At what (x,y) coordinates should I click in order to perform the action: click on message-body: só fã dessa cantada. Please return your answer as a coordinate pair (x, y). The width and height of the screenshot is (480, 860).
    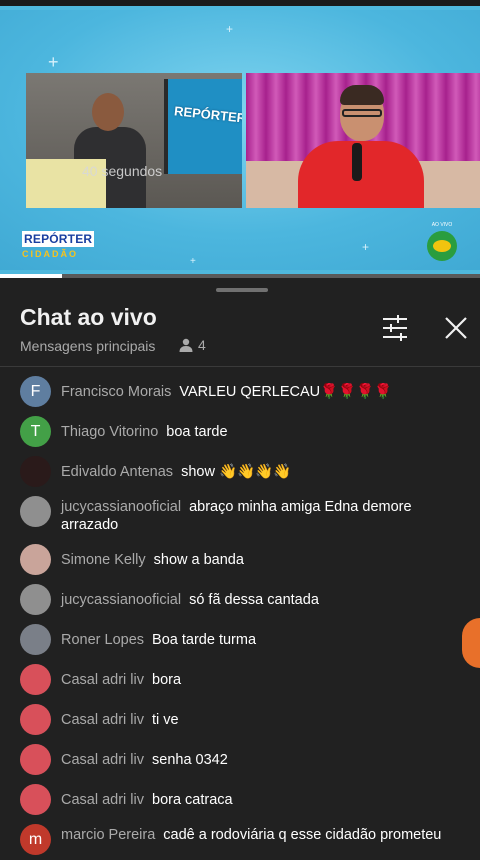
    Looking at the image, I should click on (254, 600).